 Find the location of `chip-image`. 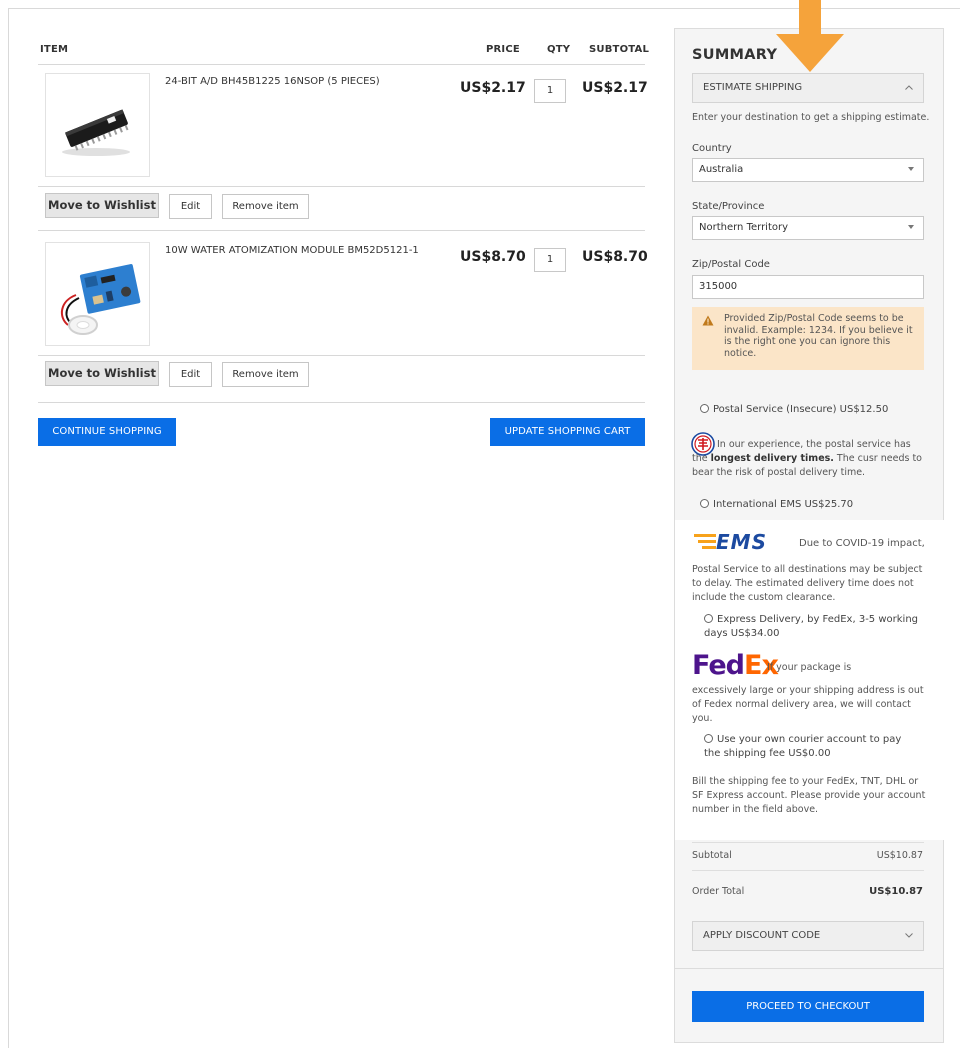

chip-image is located at coordinates (96, 132).